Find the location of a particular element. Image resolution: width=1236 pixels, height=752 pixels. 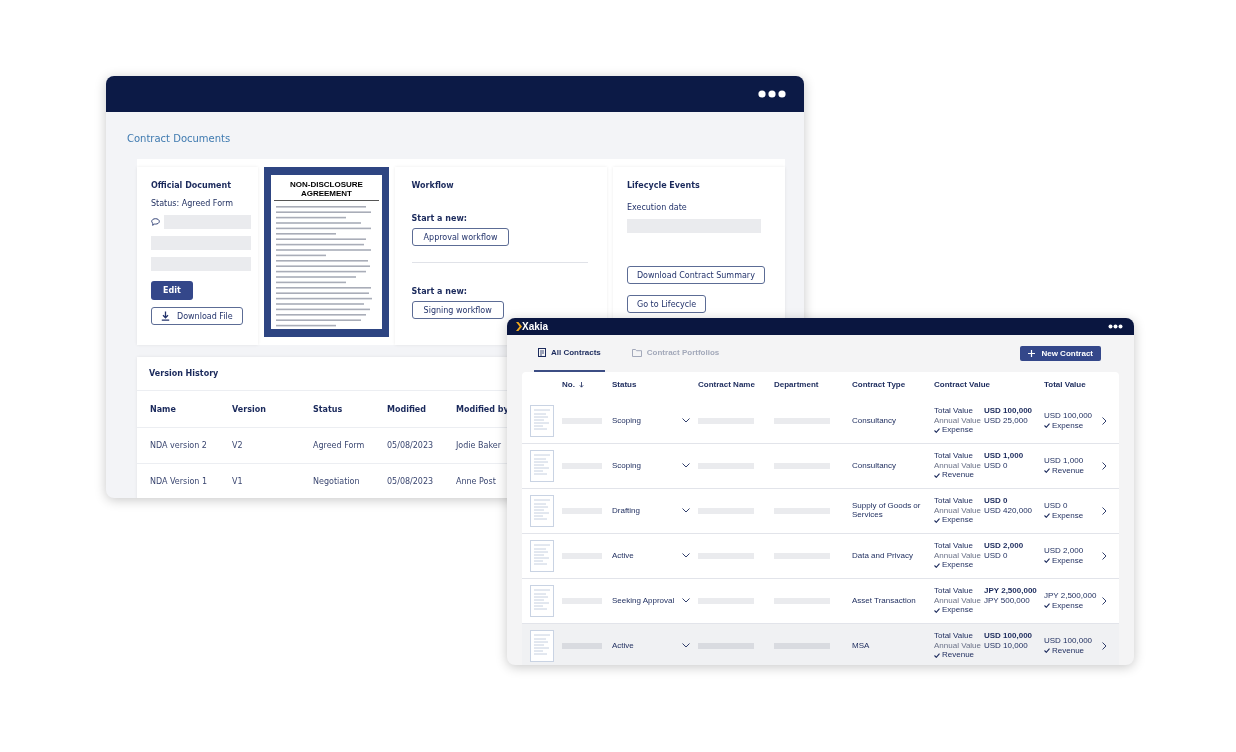

status-value: Seeking Approval is located at coordinates (643, 601).